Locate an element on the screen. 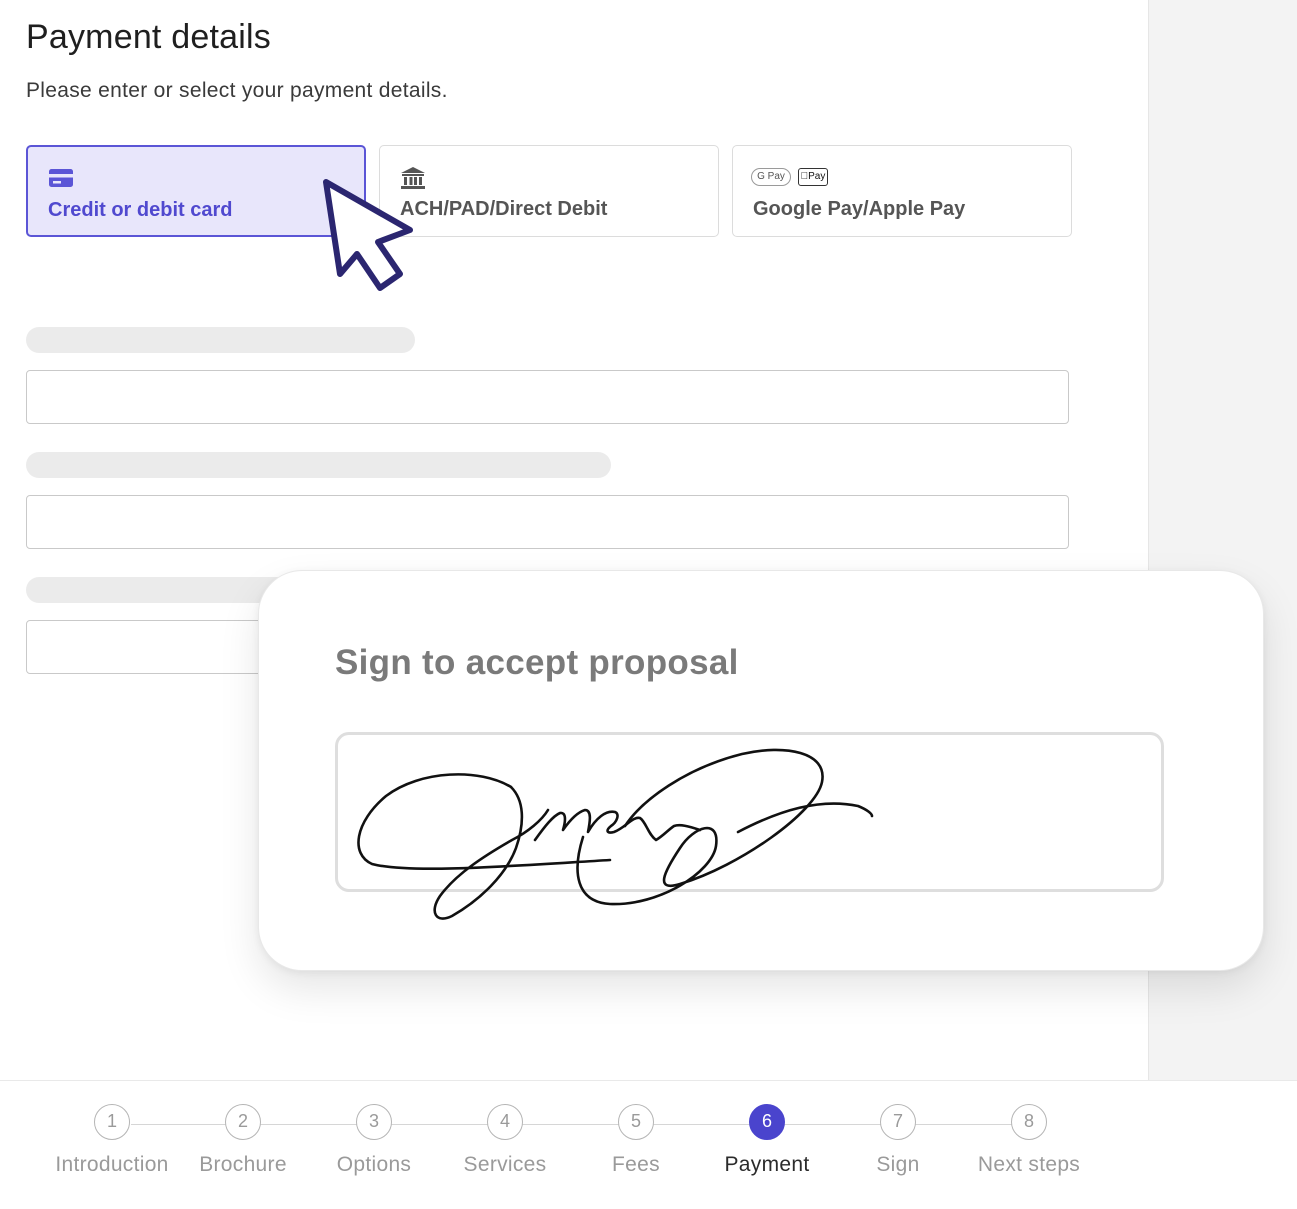  step-next-steps: 8 Next steps is located at coordinates (1029, 1140).